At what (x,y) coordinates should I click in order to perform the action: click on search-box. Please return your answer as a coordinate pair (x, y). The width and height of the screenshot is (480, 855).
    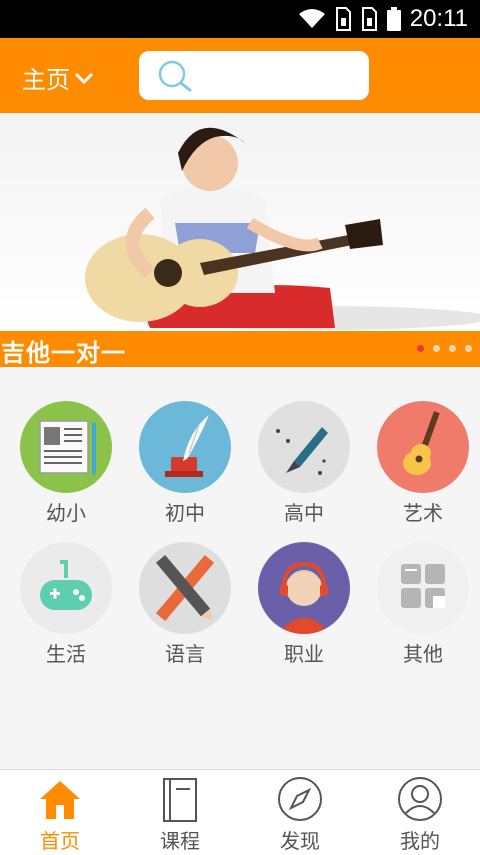
    Looking at the image, I should click on (254, 75).